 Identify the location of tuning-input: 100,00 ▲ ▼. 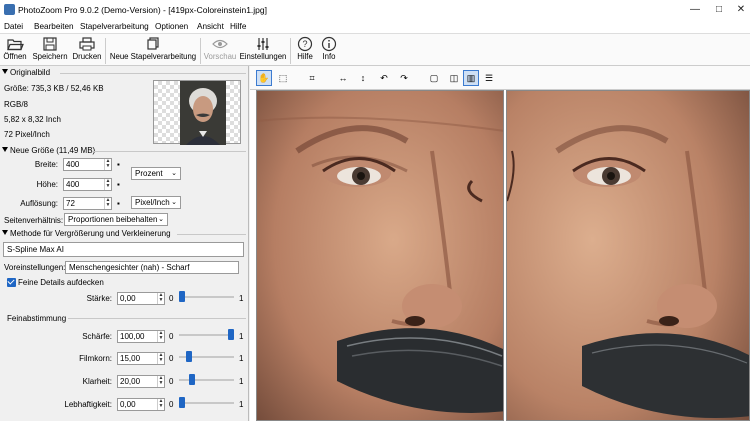
(141, 336).